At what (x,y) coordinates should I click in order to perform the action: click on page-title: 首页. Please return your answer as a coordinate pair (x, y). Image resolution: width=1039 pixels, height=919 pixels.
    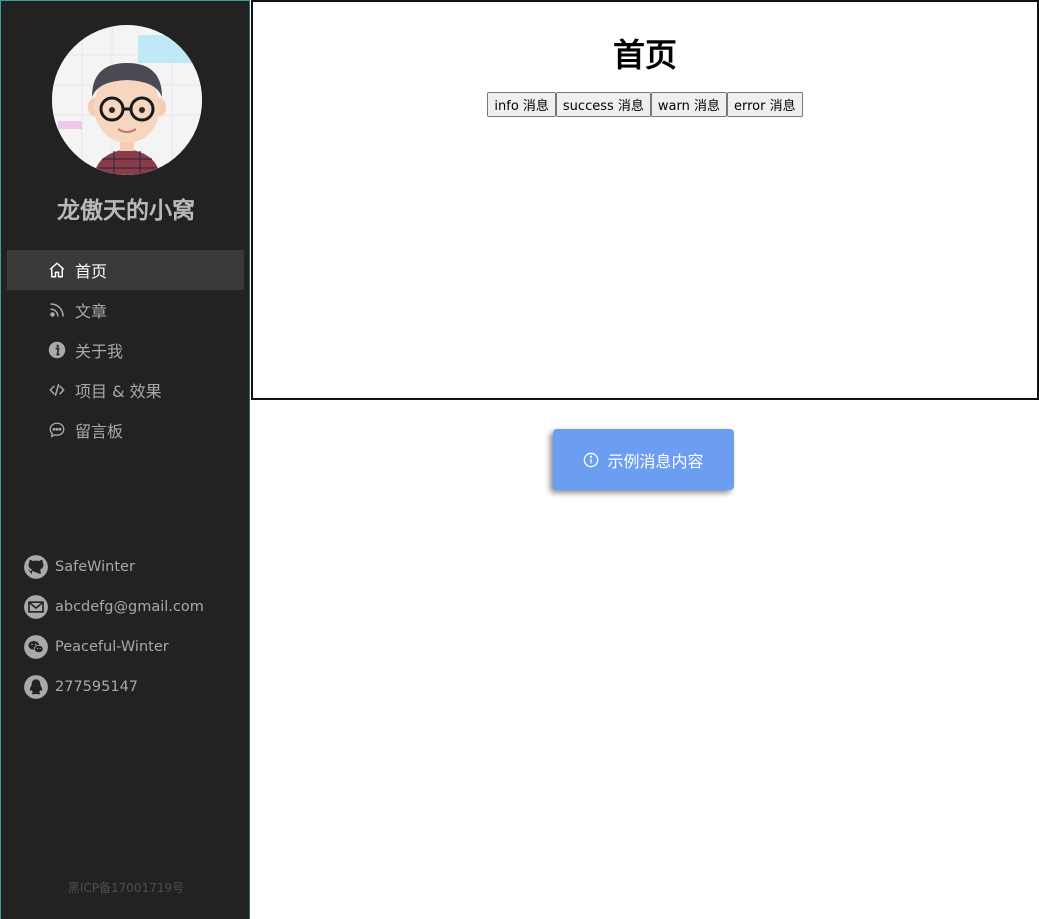
    Looking at the image, I should click on (644, 55).